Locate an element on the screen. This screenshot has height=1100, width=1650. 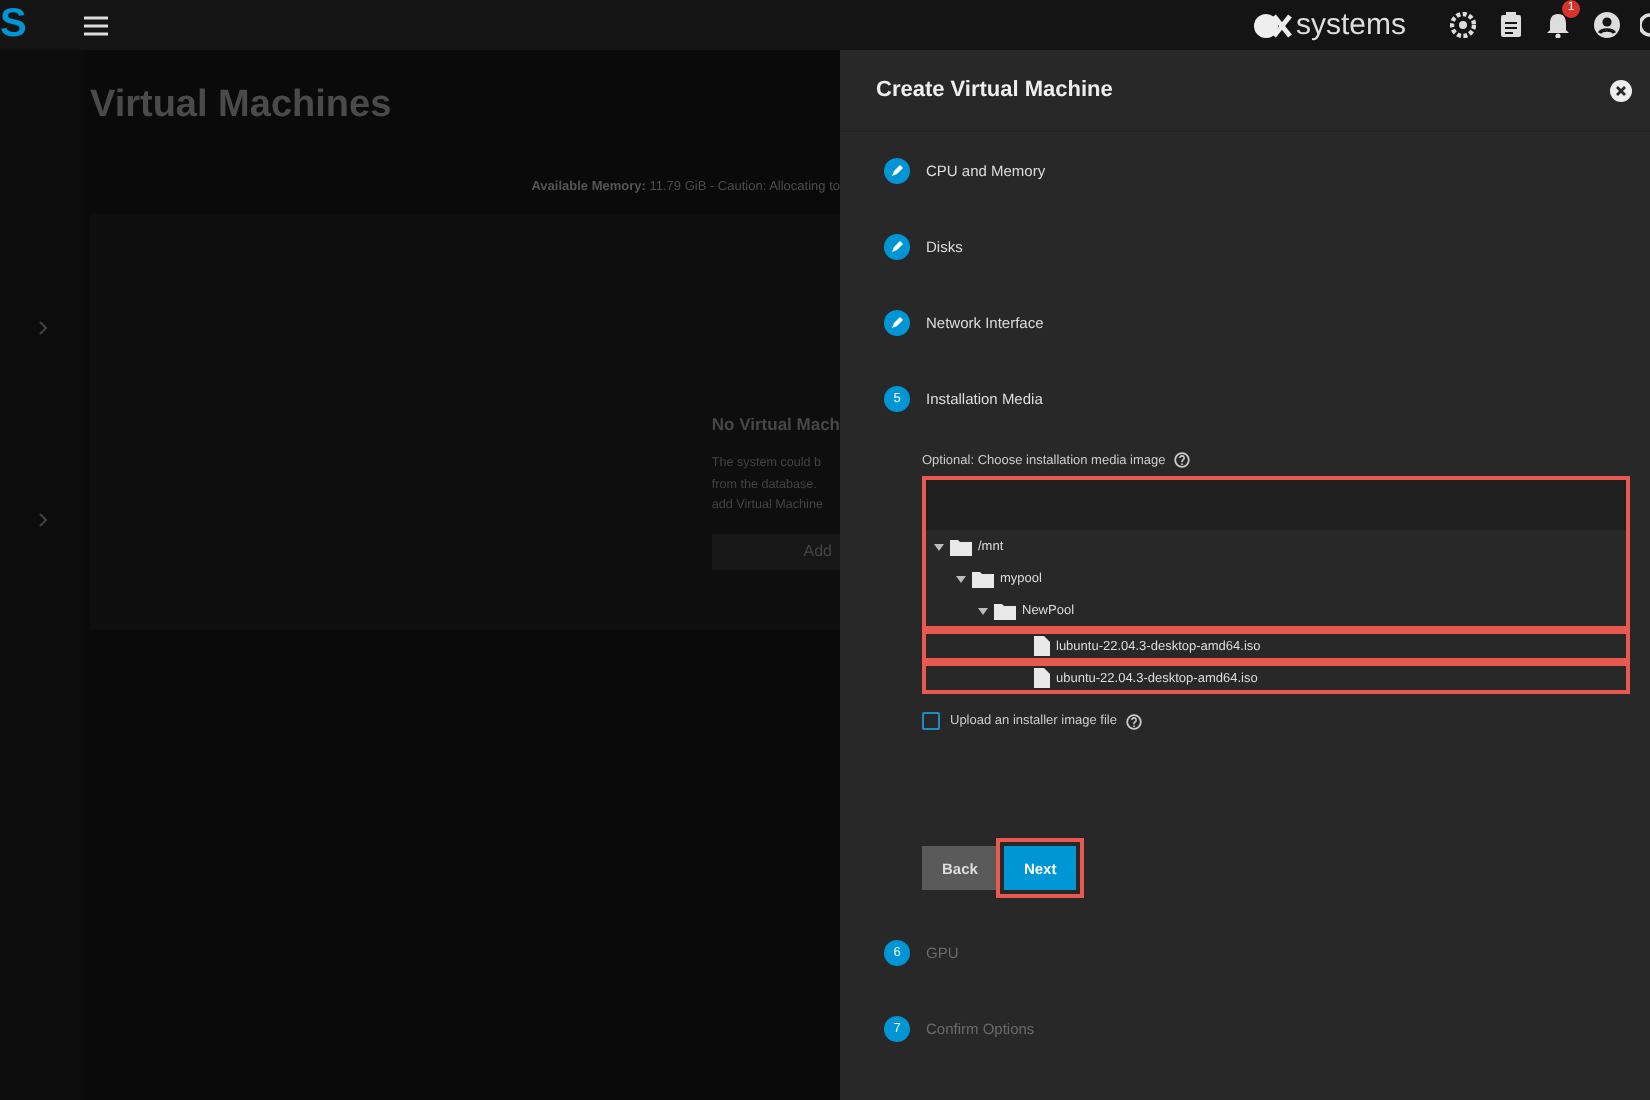
user-icon is located at coordinates (1607, 25).